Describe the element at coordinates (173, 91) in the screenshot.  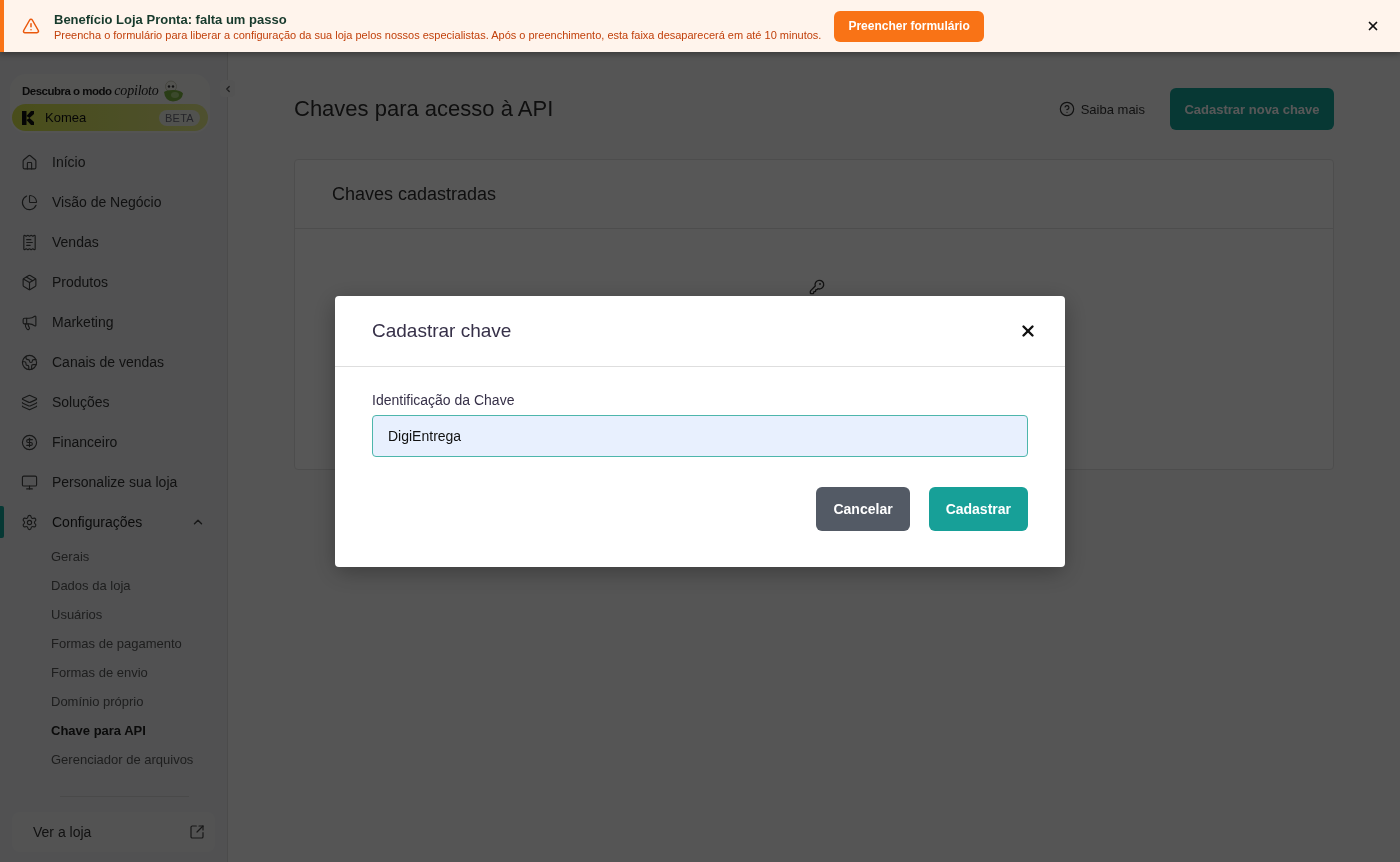
I see `mascot-icon` at that location.